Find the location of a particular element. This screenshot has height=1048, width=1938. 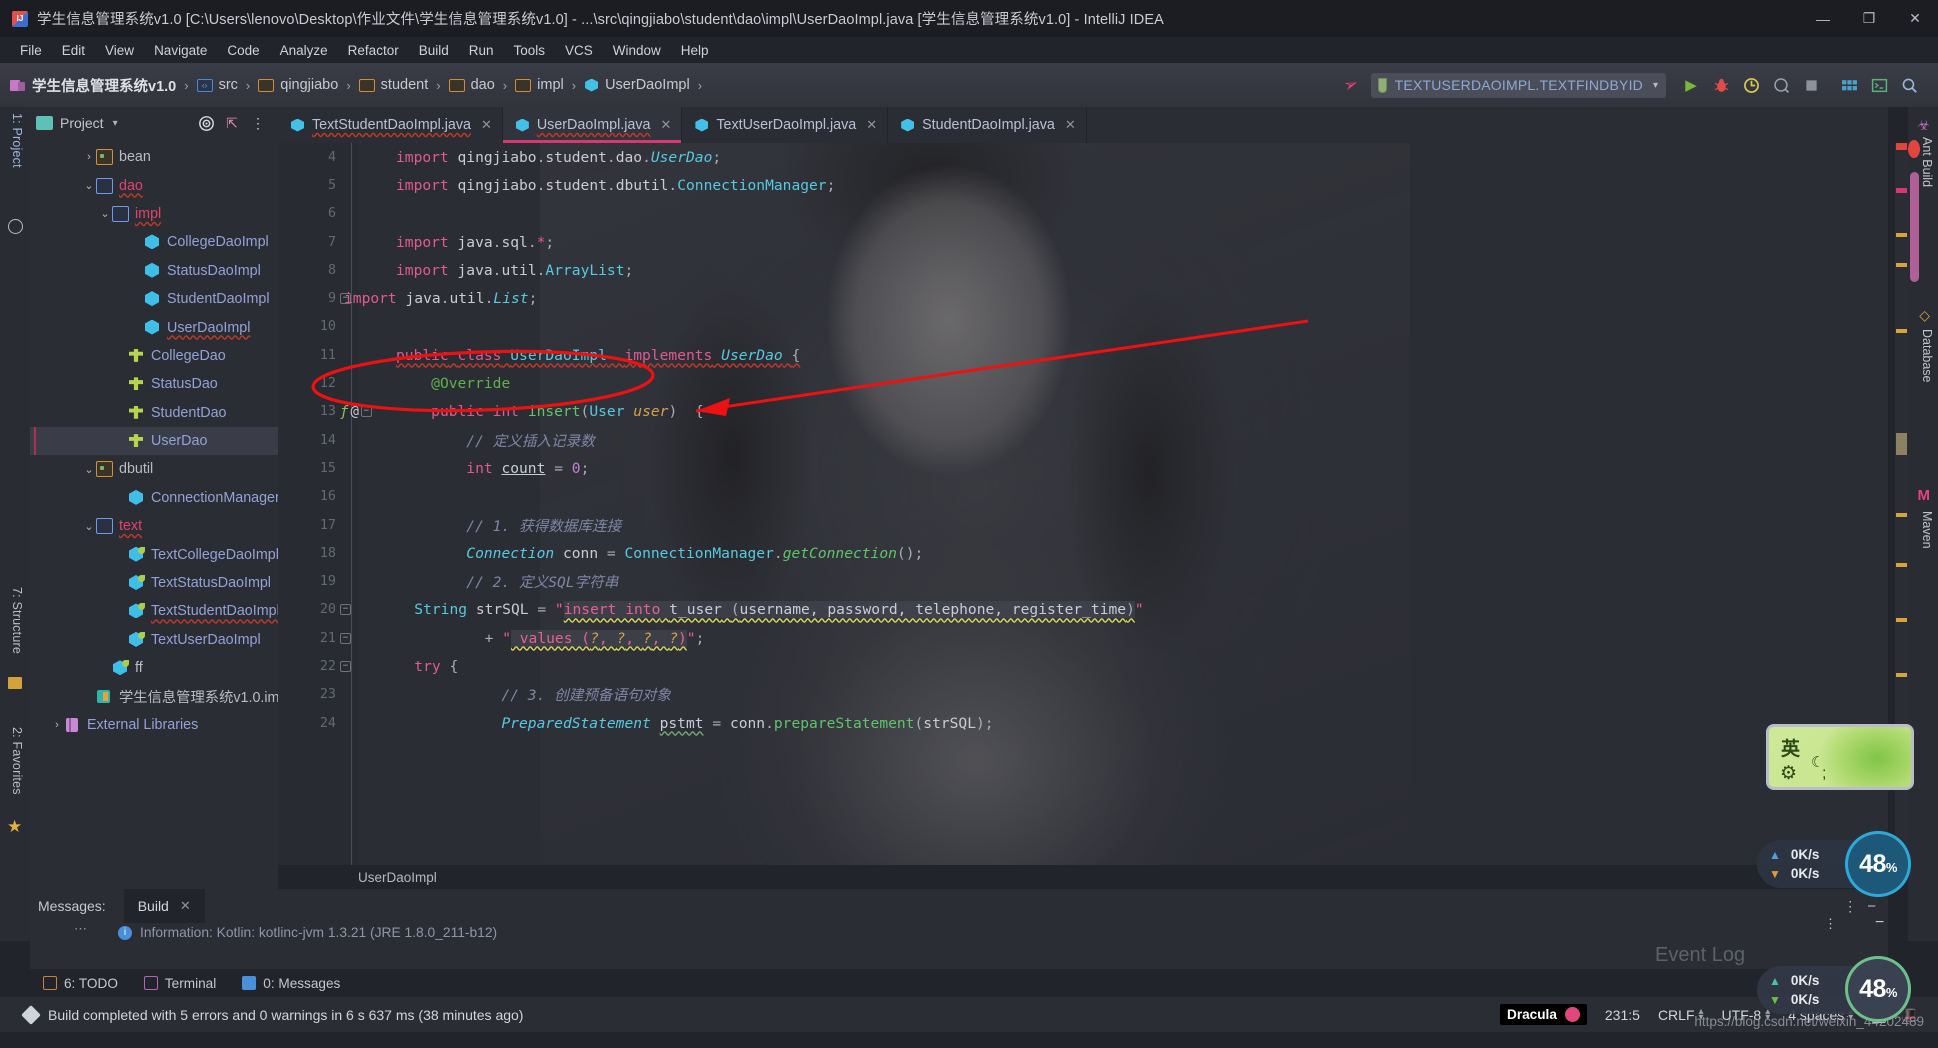

caret-position: 231:5 is located at coordinates (1622, 1015).